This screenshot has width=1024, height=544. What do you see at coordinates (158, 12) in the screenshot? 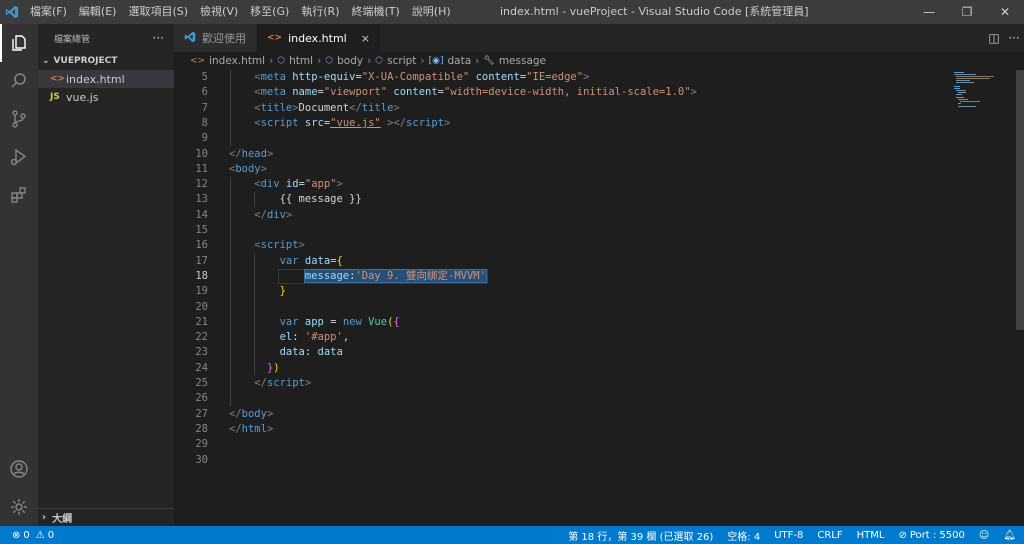
I see `menu-selection: 選取項目(S)` at bounding box center [158, 12].